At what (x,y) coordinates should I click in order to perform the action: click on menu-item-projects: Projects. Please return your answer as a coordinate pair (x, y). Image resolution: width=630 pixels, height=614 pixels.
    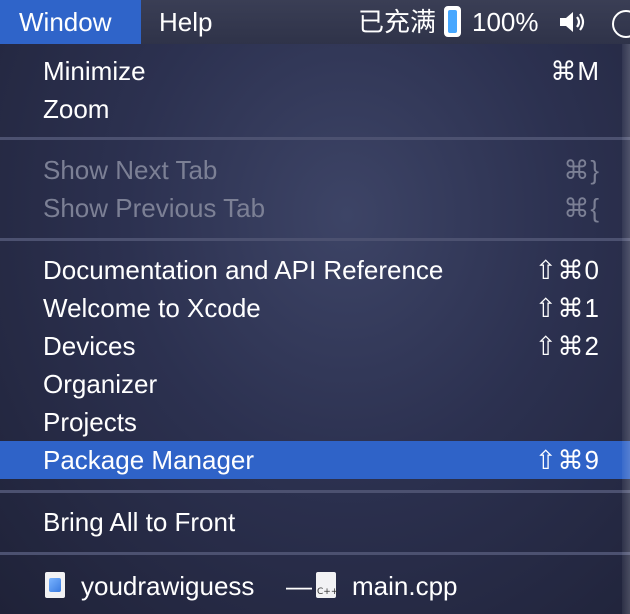
    Looking at the image, I should click on (315, 422).